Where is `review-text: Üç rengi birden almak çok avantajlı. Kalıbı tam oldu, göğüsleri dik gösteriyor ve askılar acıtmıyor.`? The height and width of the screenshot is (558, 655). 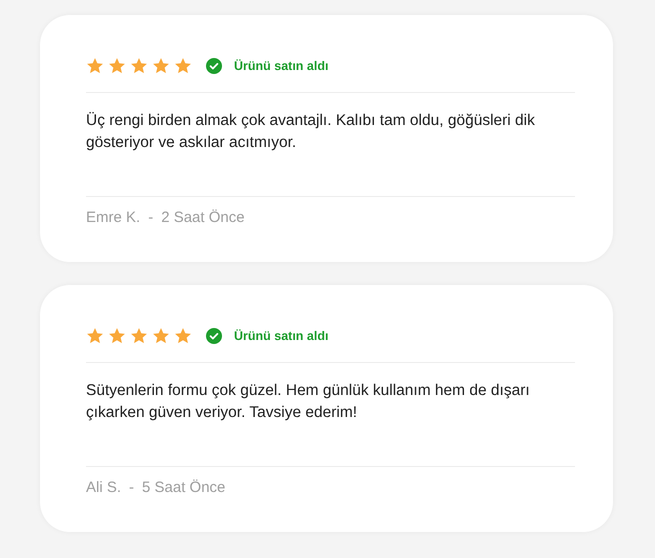 review-text: Üç rengi birden almak çok avantajlı. Kalıbı tam oldu, göğüsleri dik gösteriyor ve askılar acıtmıyor. is located at coordinates (311, 132).